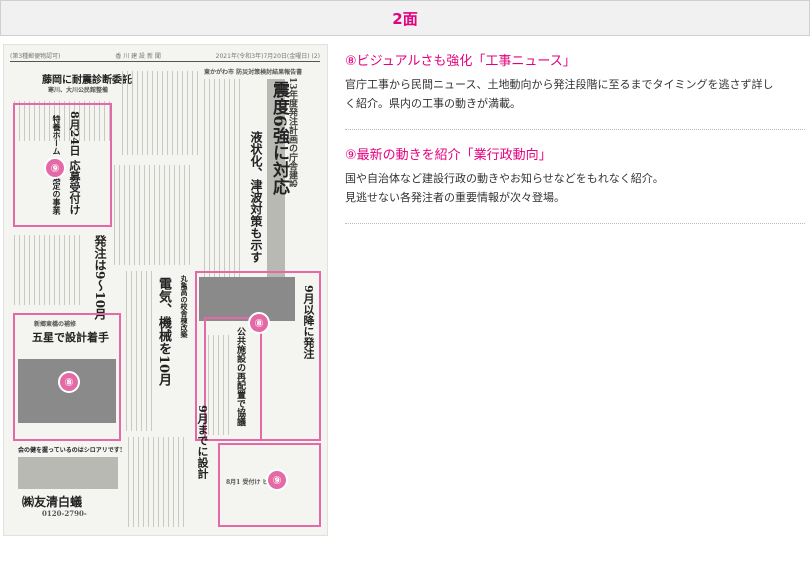 The image size is (810, 561). Describe the element at coordinates (253, 72) in the screenshot. I see `headline-10: 東かがわ市 防災対策検討結果報告書` at that location.